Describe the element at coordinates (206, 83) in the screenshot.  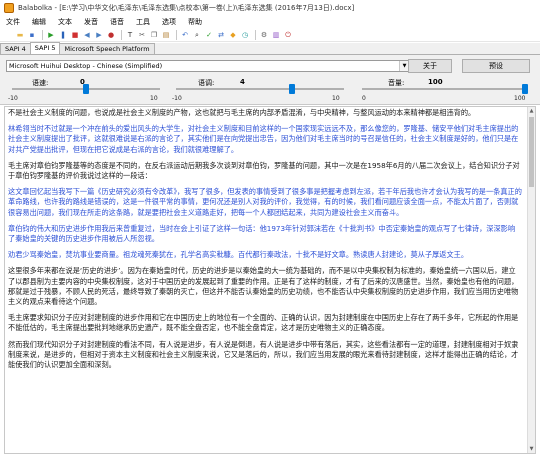
I see `pitch-label: 语调:` at that location.